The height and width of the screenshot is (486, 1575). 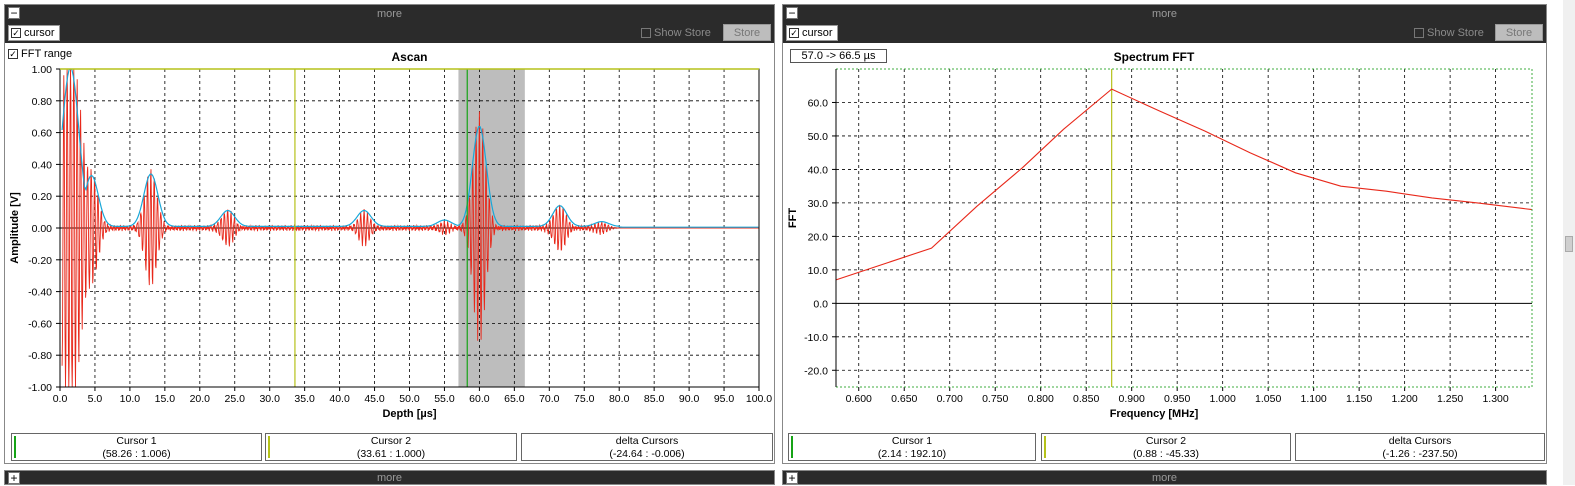 I want to click on x-tick-label: 70.0, so click(x=549, y=399).